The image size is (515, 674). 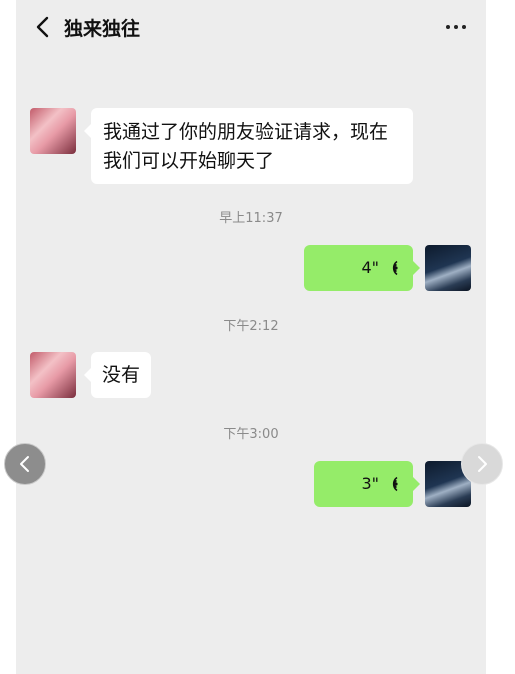 What do you see at coordinates (456, 27) in the screenshot?
I see `more-button` at bounding box center [456, 27].